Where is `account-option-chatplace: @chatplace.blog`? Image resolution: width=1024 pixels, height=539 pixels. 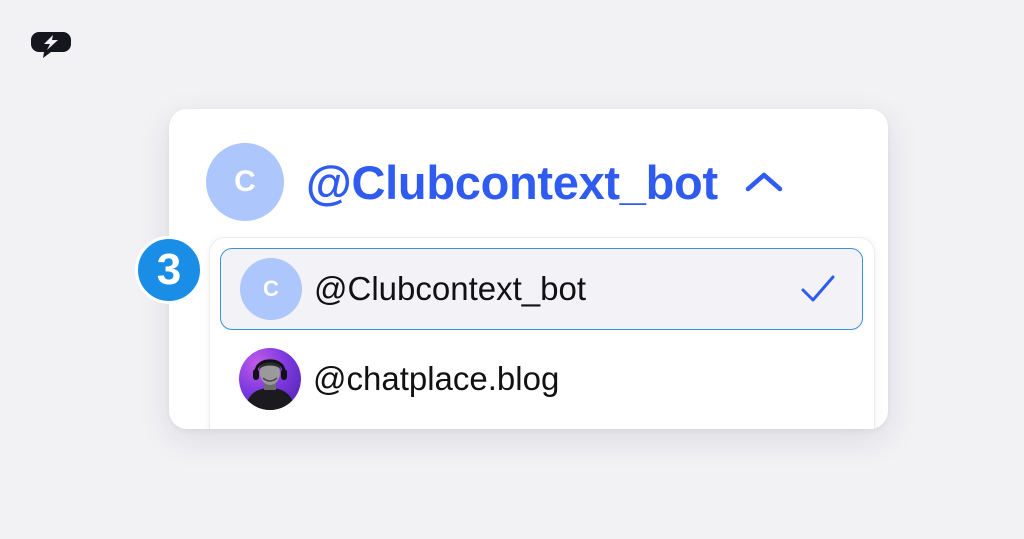 account-option-chatplace: @chatplace.blog is located at coordinates (541, 379).